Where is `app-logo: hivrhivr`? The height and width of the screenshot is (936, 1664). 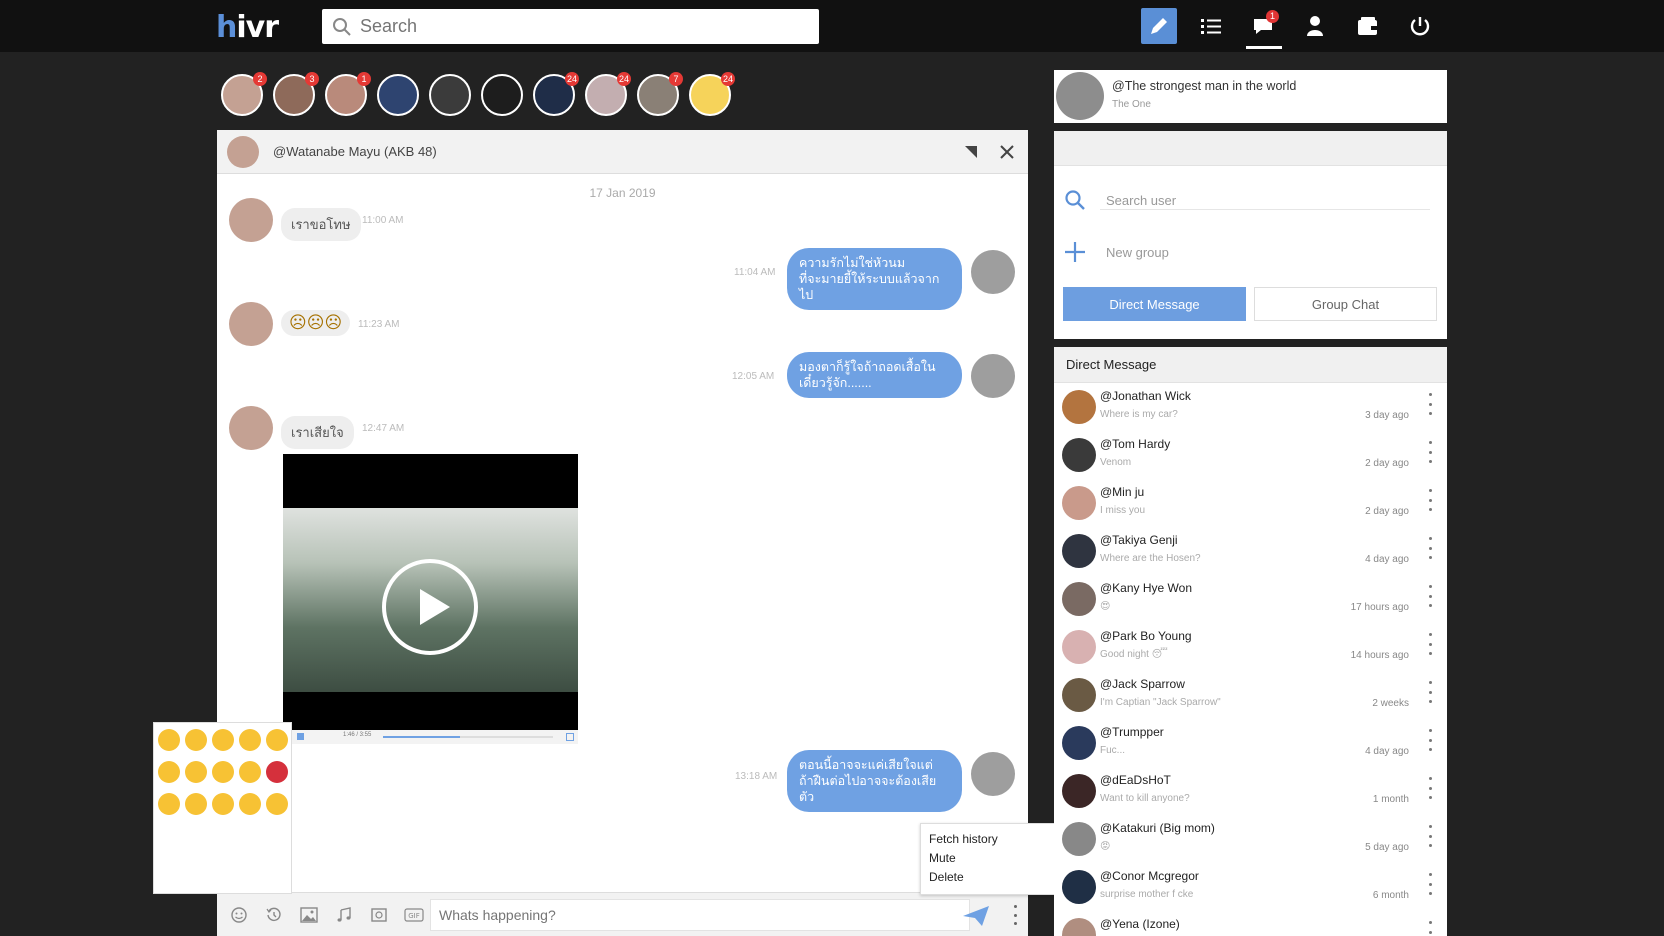
app-logo: hivrhivr is located at coordinates (247, 27).